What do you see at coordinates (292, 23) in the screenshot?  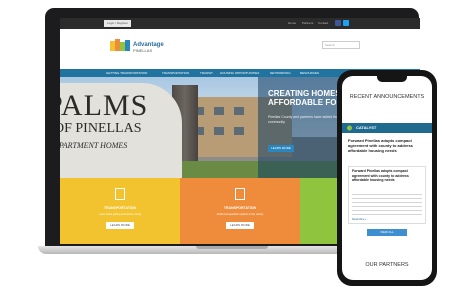 I see `top-link-home: Home` at bounding box center [292, 23].